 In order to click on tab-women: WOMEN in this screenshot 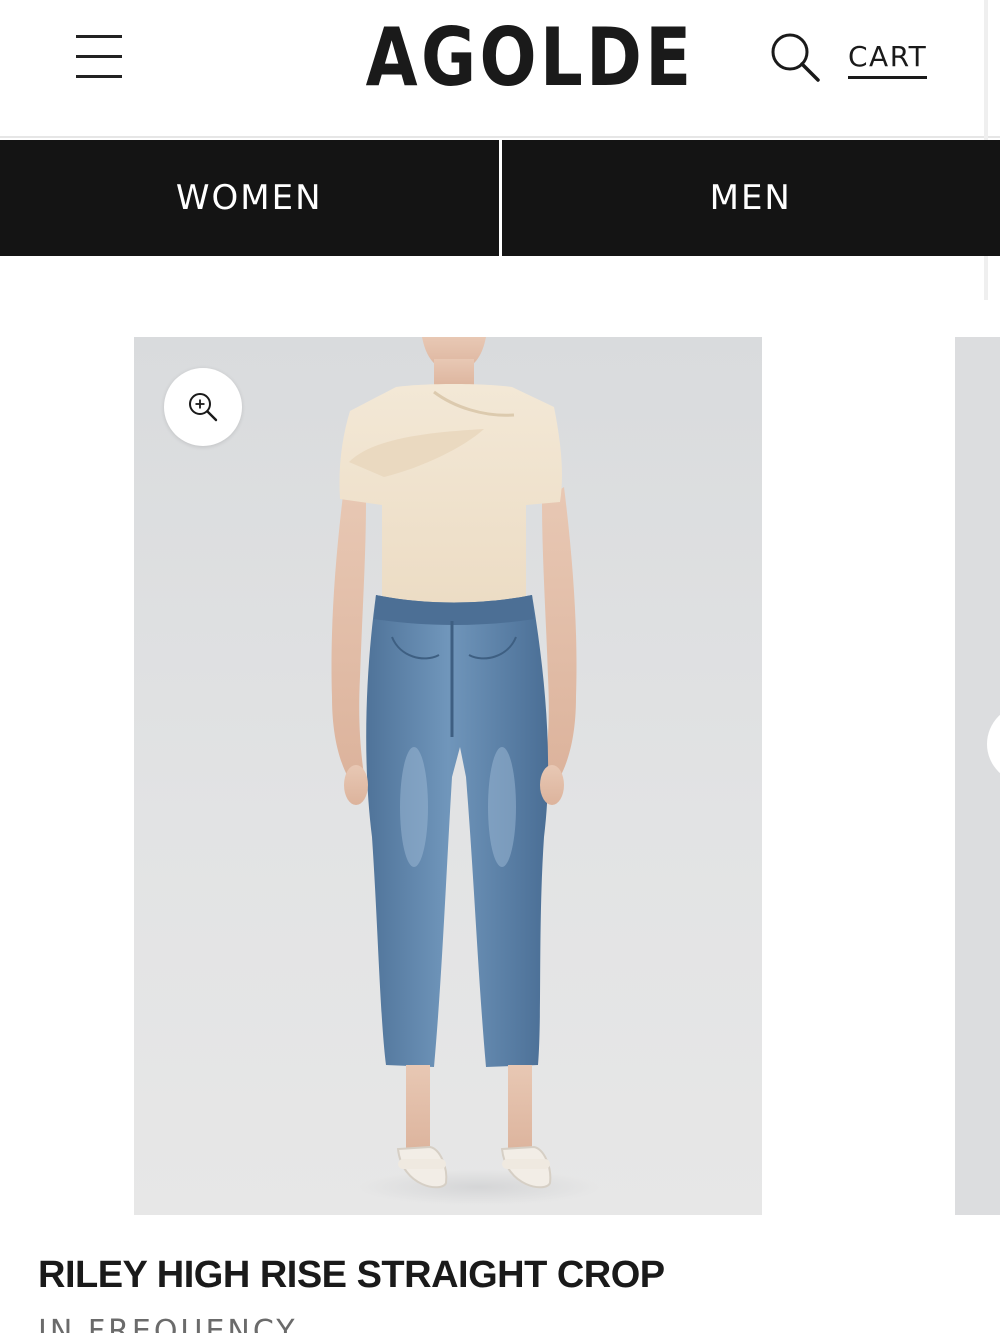, I will do `click(249, 198)`.